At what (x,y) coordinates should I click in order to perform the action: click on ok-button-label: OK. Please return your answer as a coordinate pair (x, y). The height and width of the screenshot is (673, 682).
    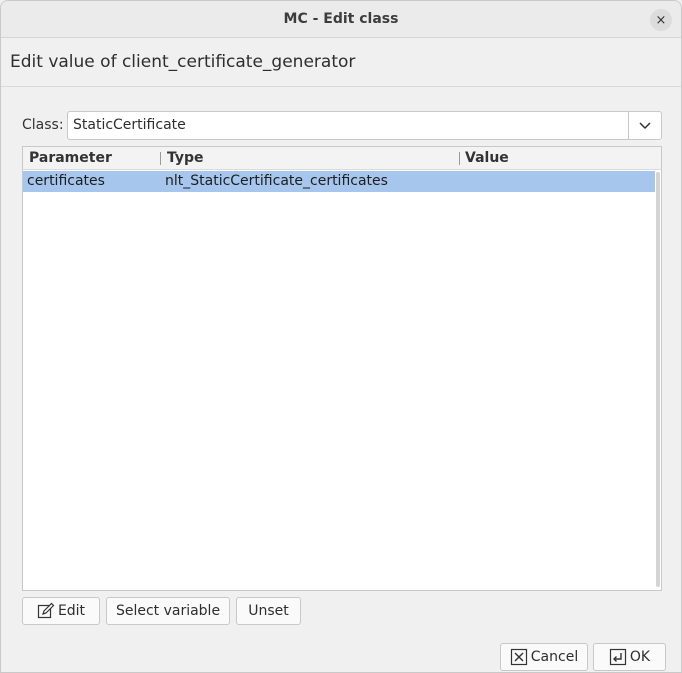
    Looking at the image, I should click on (640, 657).